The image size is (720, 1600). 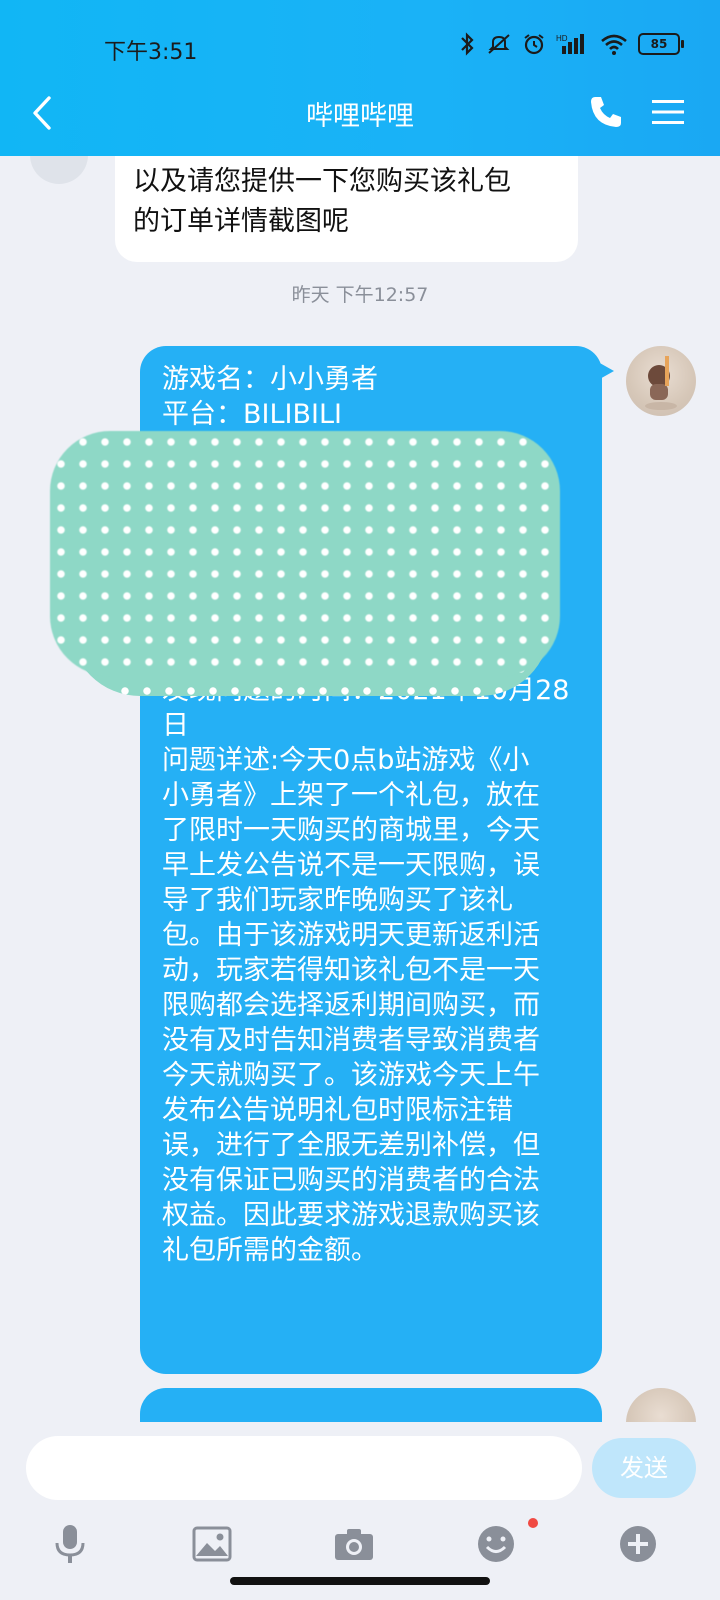 I want to click on message-line: 游戏名：小小勇者, so click(x=270, y=379).